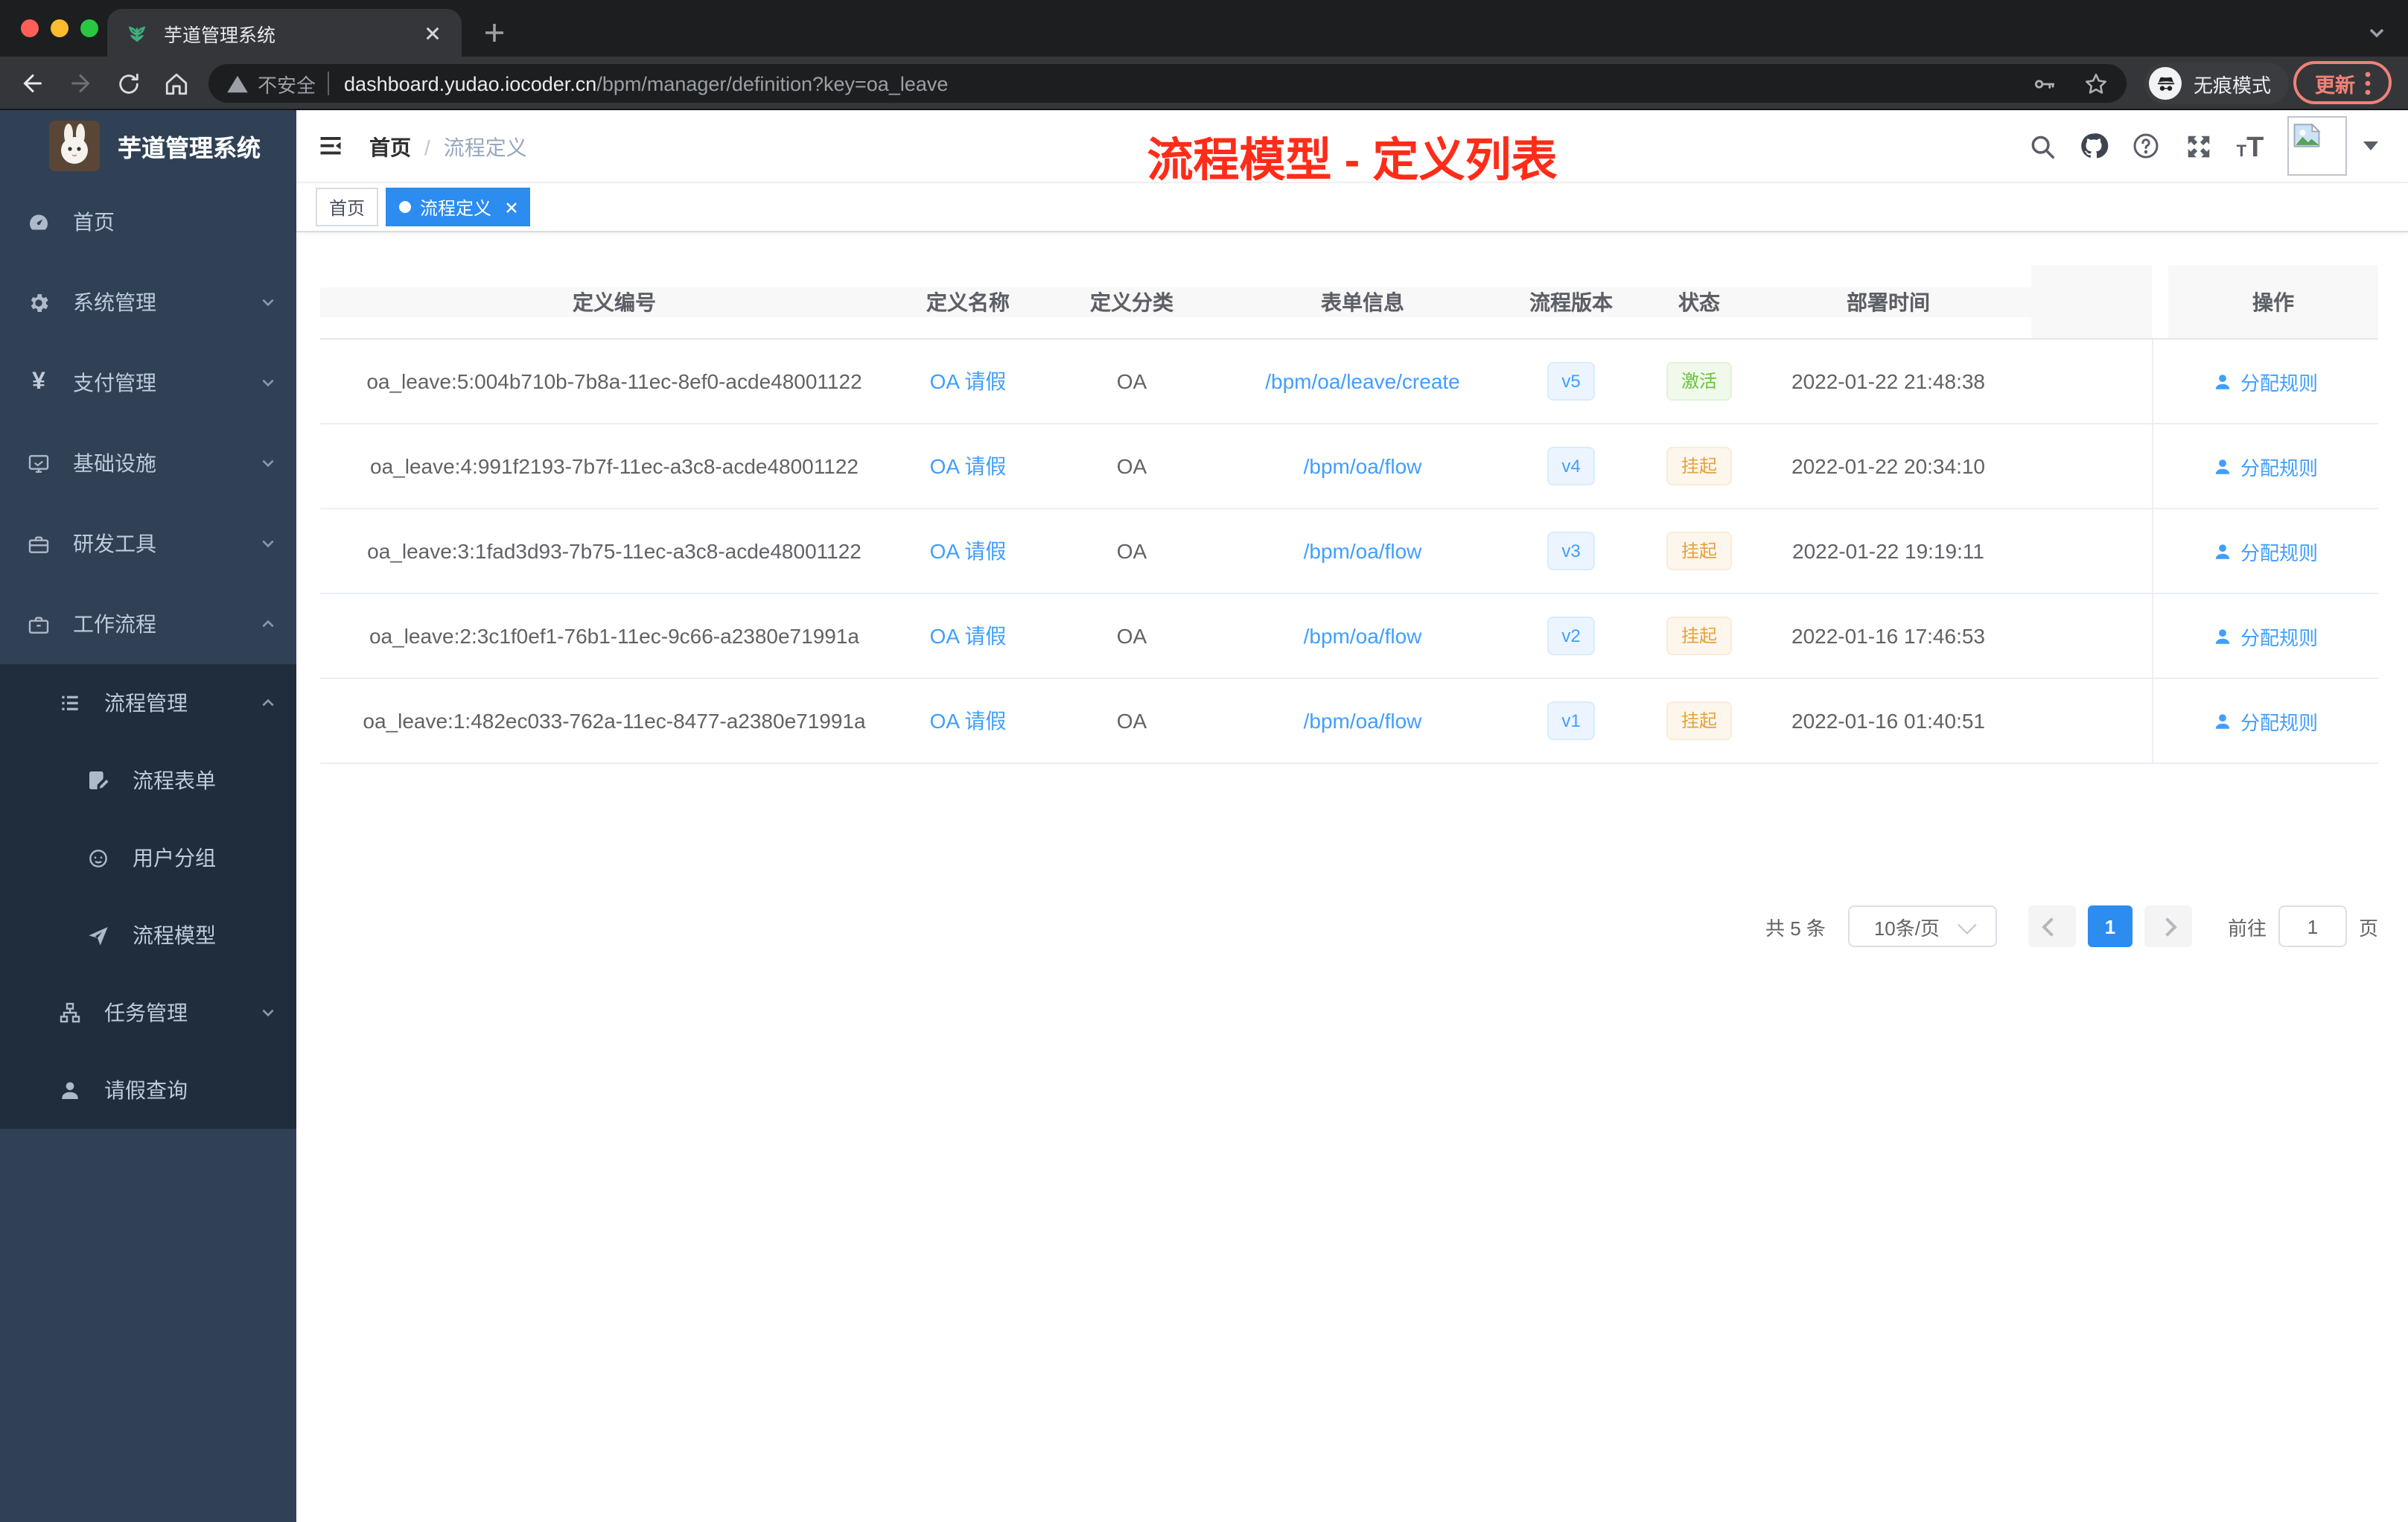  Describe the element at coordinates (2370, 145) in the screenshot. I see `avatar-dropdown-caret-icon` at that location.